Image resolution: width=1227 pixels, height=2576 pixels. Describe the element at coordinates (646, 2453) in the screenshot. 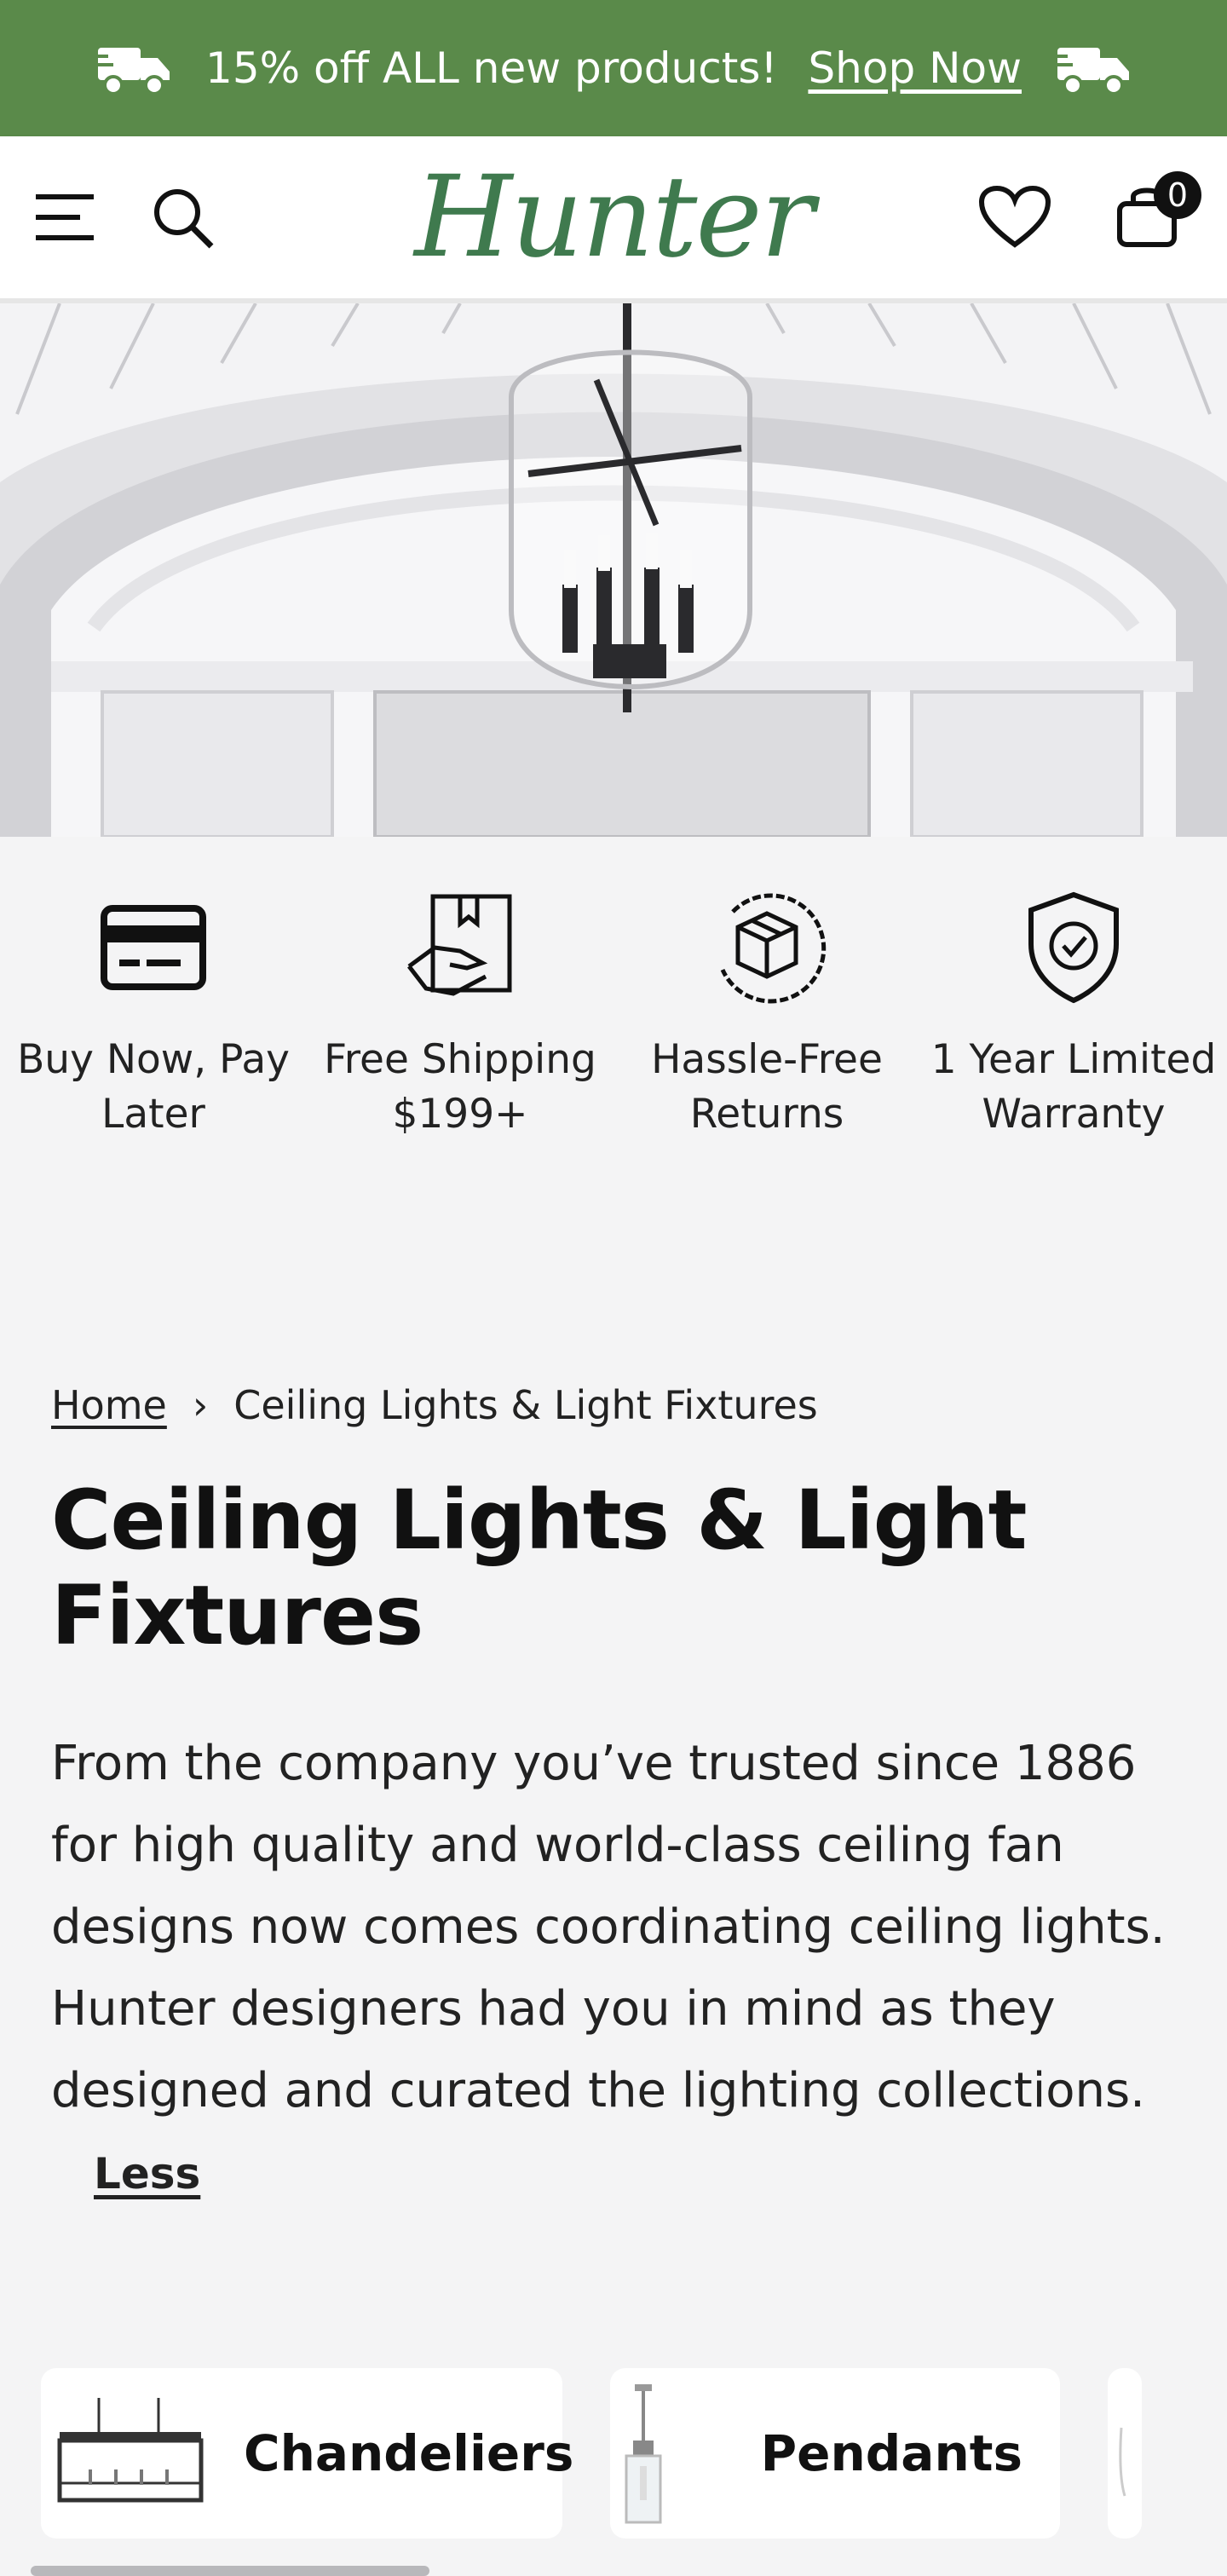

I see `pendant-thumbnail` at that location.